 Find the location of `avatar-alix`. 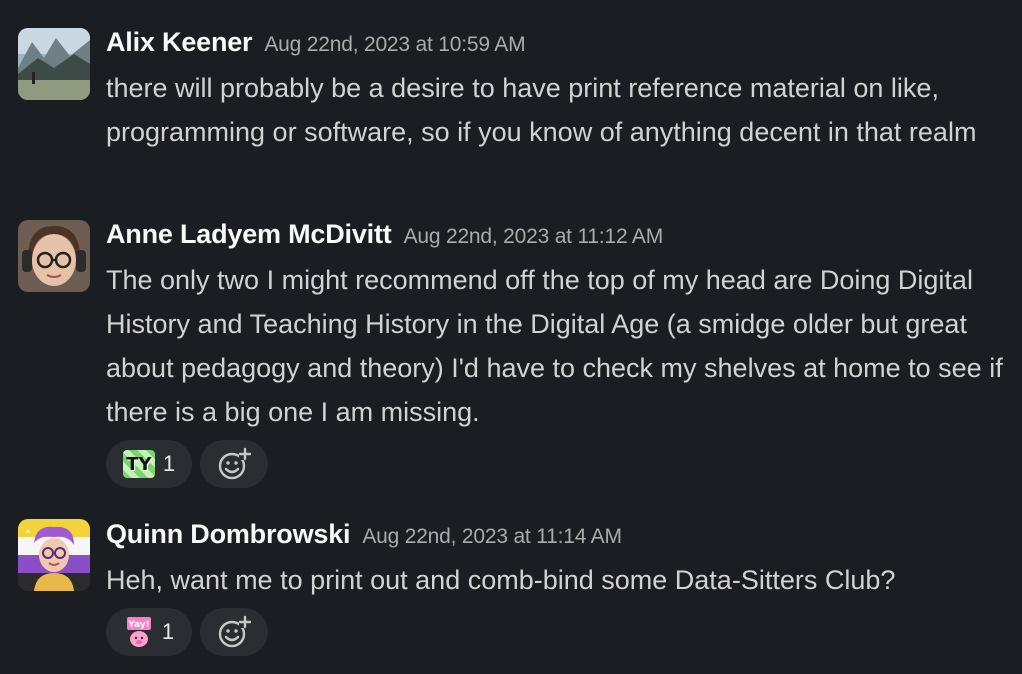

avatar-alix is located at coordinates (54, 64).